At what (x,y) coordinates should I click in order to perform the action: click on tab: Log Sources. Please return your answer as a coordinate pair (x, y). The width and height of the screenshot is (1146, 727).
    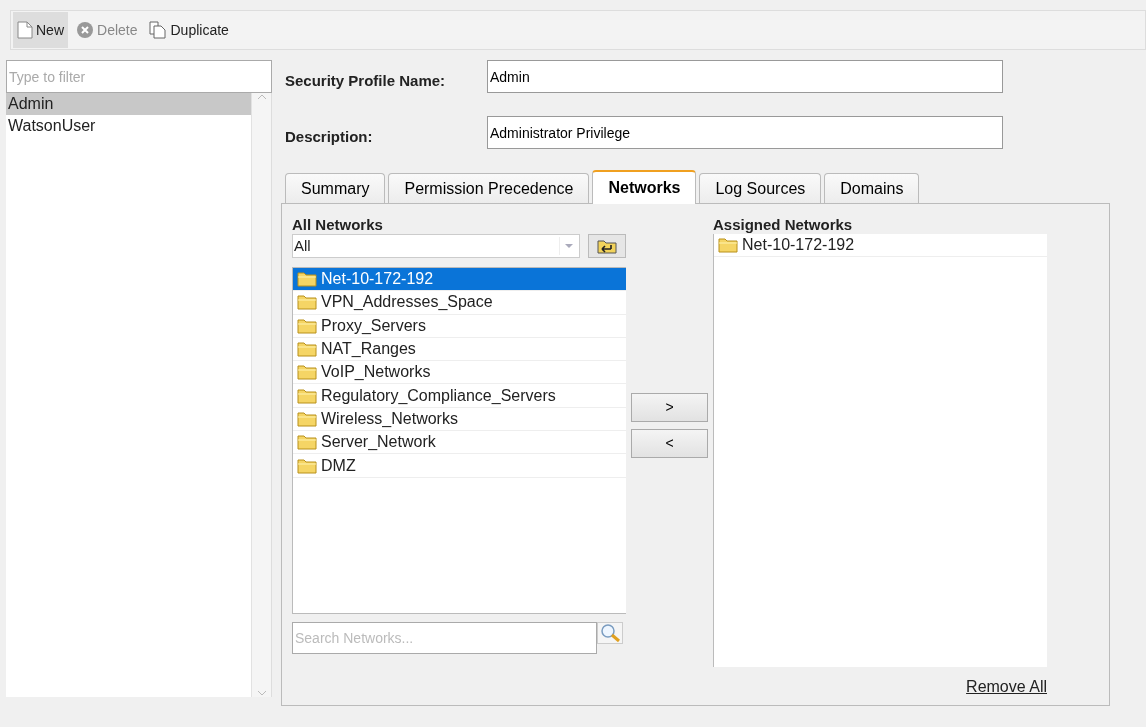
    Looking at the image, I should click on (760, 188).